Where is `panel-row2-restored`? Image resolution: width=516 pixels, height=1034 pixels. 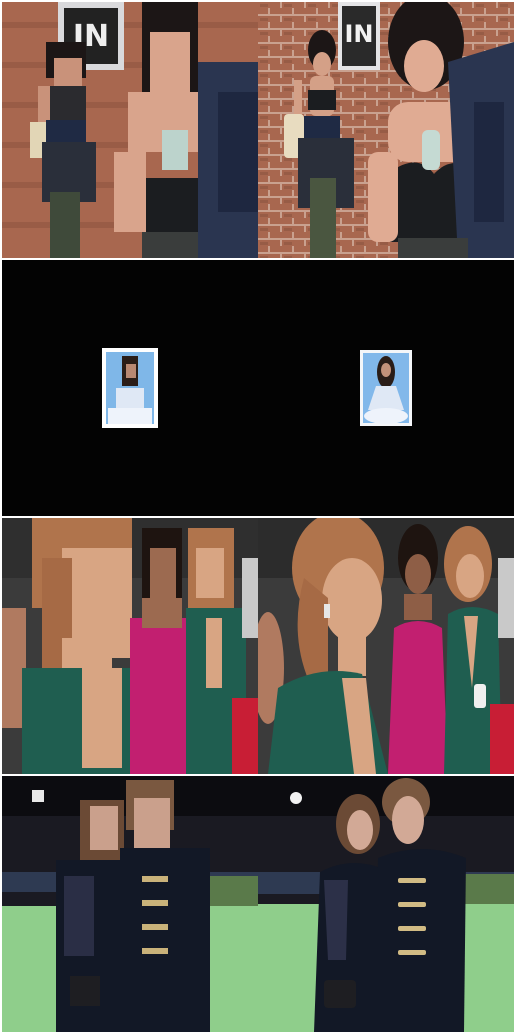 panel-row2-restored is located at coordinates (386, 388).